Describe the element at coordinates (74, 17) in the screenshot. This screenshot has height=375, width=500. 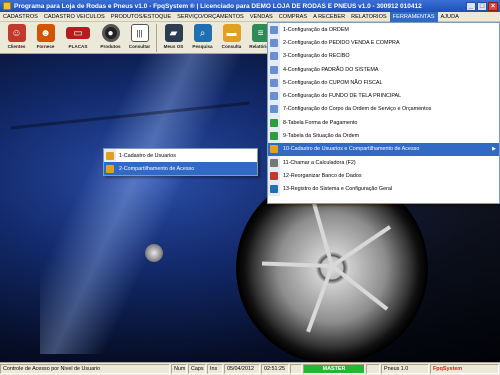
I see `menu-cadastro-veiculos: CADASTRO VEICULOS` at that location.